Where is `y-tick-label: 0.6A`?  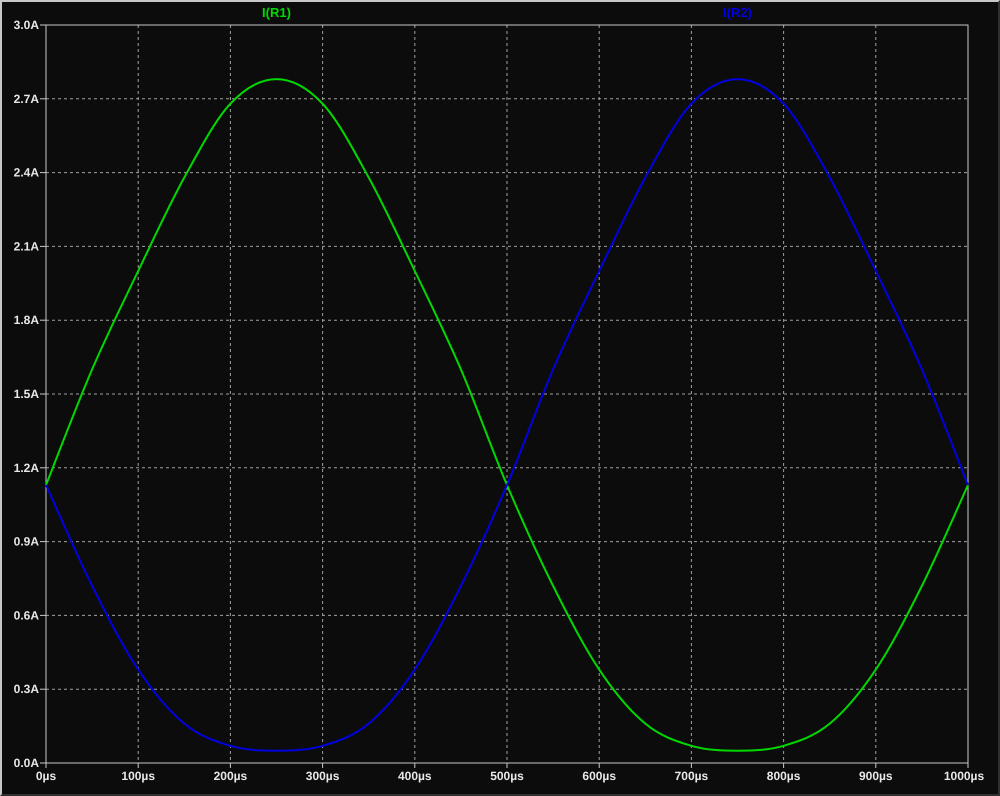
y-tick-label: 0.6A is located at coordinates (26, 615).